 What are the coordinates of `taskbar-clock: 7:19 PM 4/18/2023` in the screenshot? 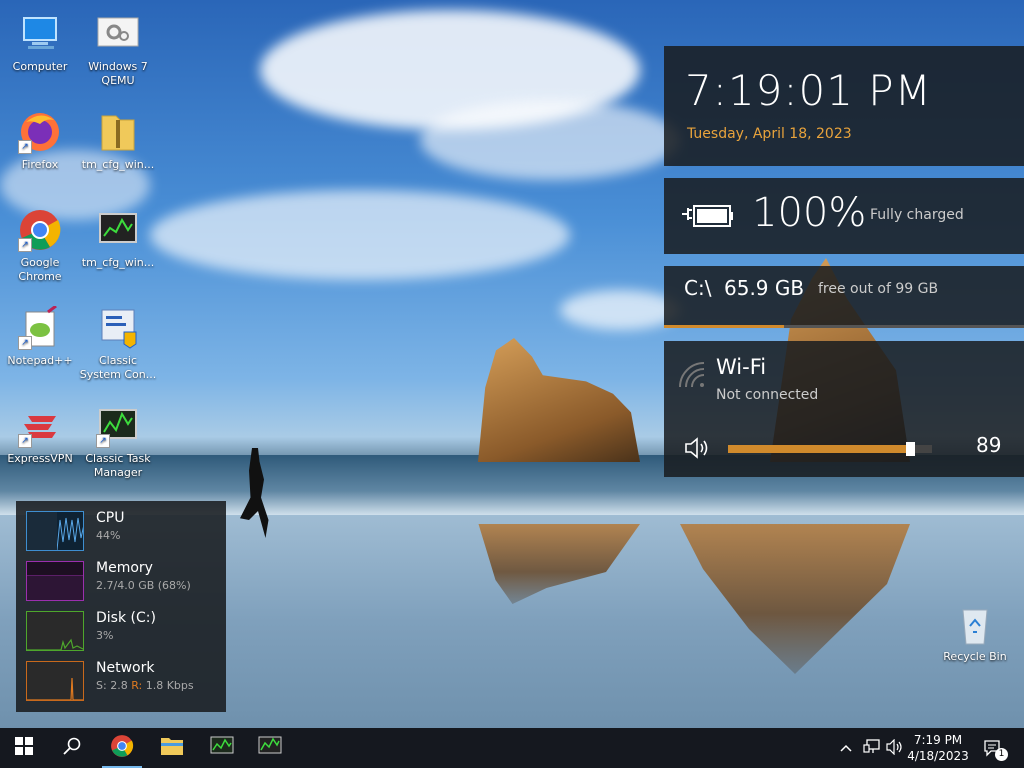 It's located at (938, 748).